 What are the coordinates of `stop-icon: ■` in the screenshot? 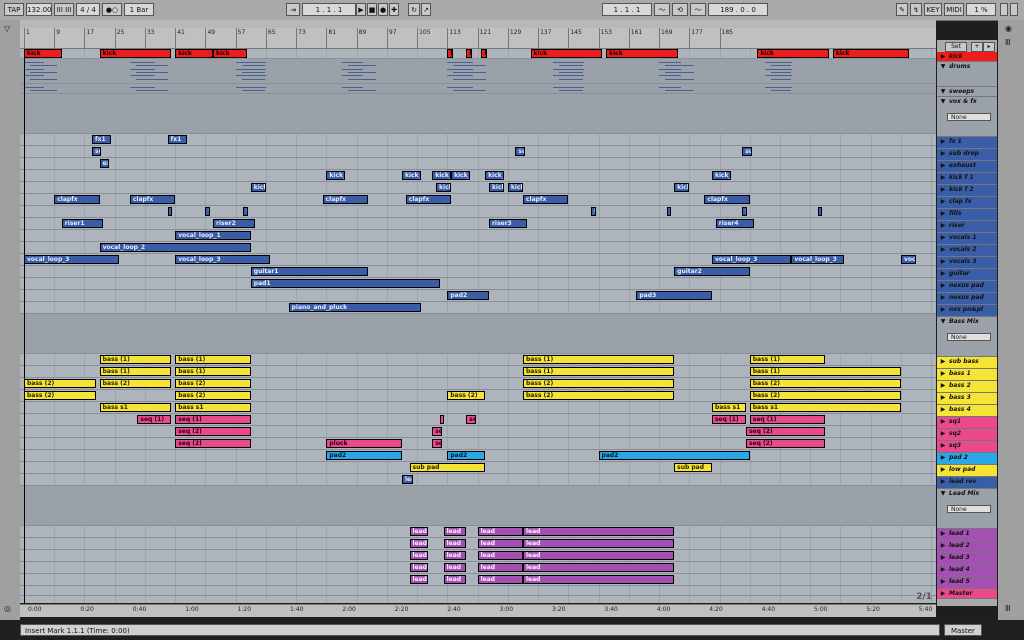 It's located at (372, 9).